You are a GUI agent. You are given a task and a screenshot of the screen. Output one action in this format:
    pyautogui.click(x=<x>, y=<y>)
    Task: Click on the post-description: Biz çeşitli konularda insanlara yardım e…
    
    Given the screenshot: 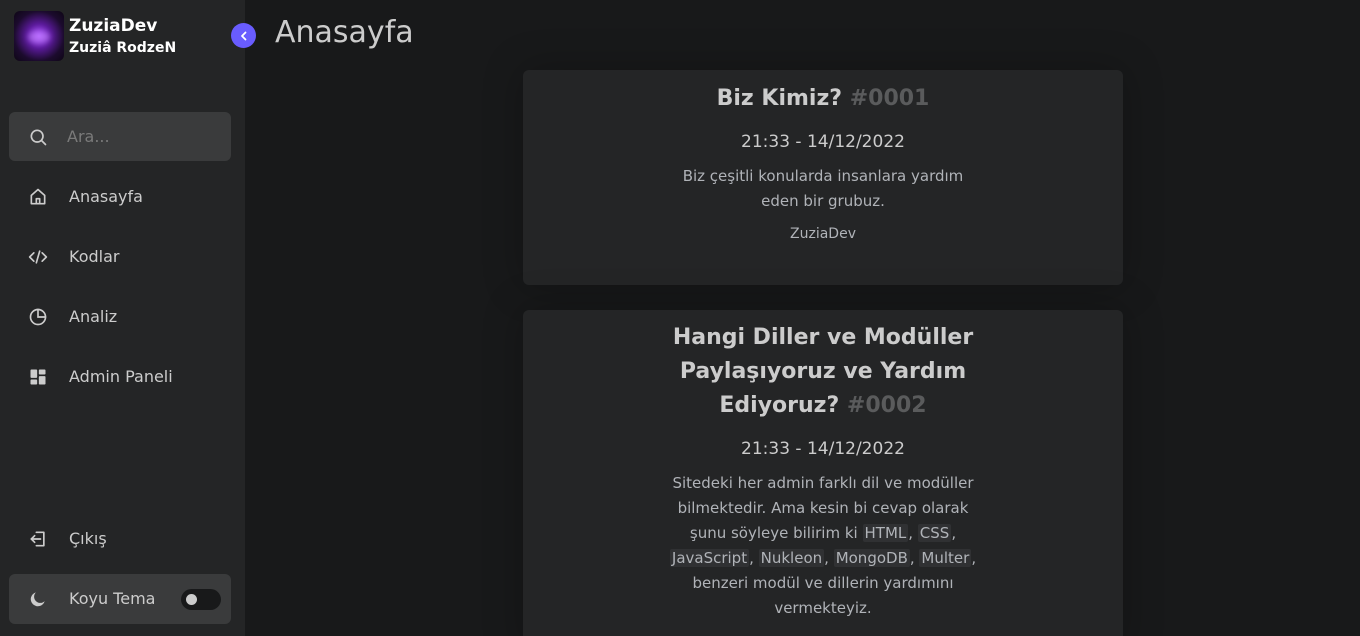 What is the action you would take?
    pyautogui.click(x=823, y=188)
    